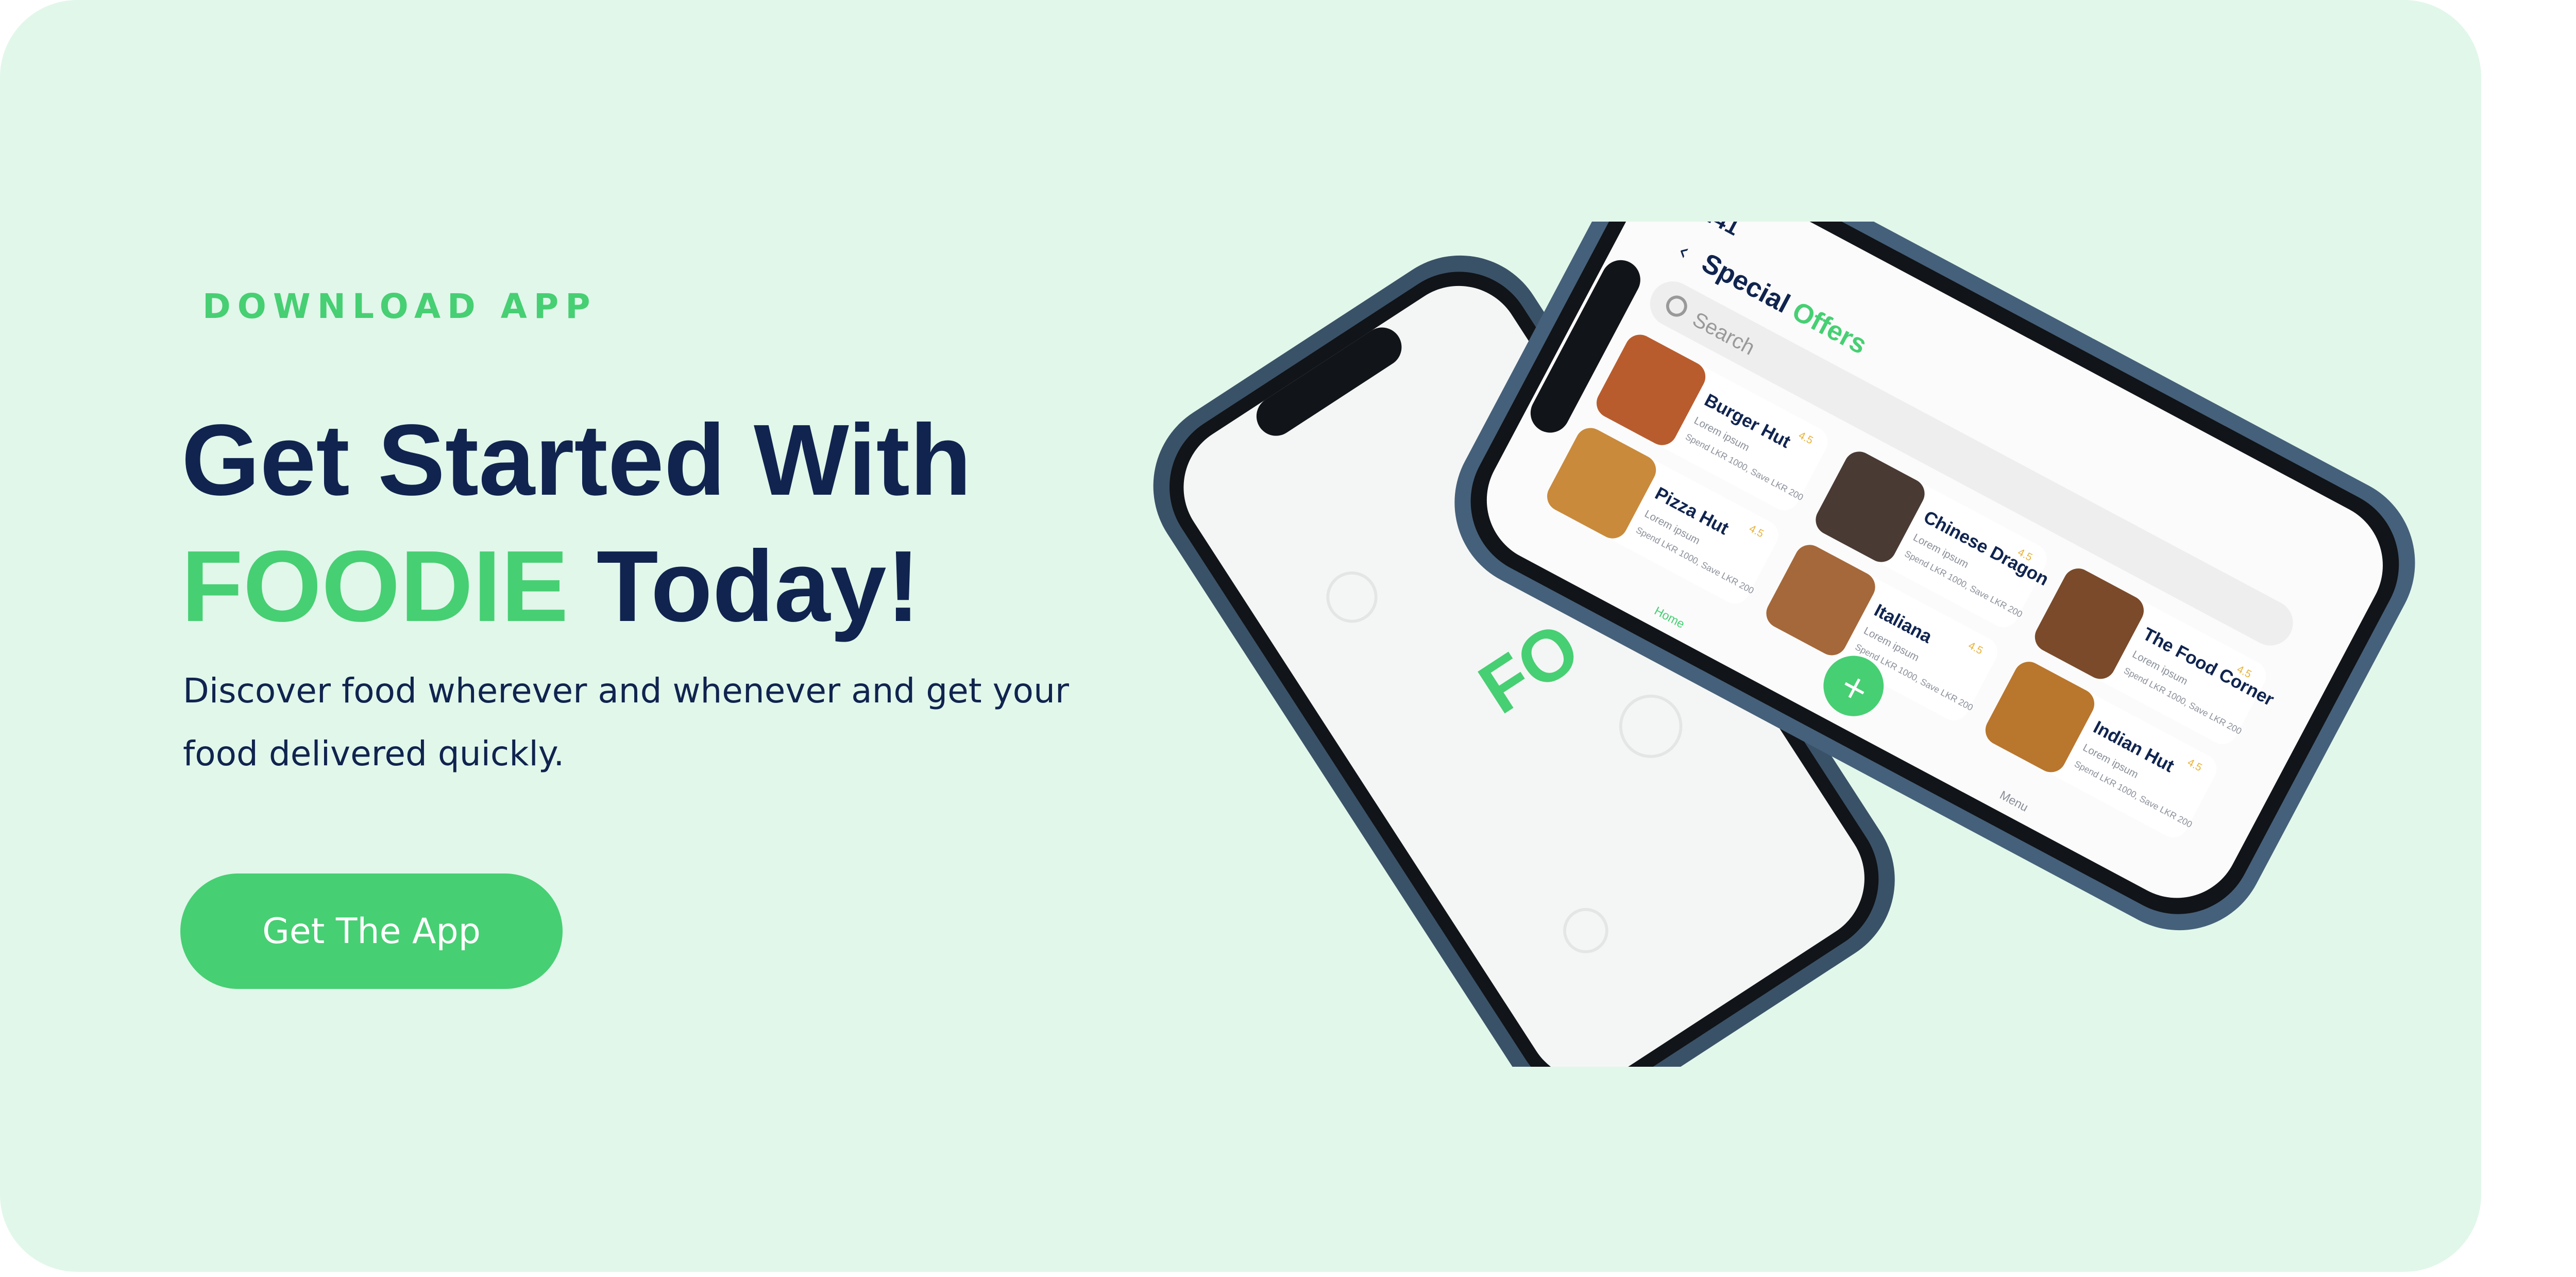  Describe the element at coordinates (744, 587) in the screenshot. I see `headline-rest: Today!` at that location.